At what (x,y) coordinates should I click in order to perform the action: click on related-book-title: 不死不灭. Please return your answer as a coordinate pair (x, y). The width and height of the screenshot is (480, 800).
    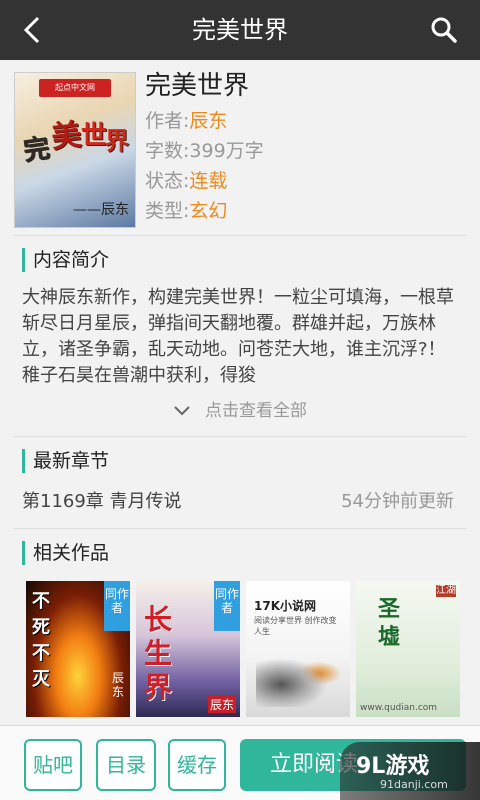
    Looking at the image, I should click on (41, 640).